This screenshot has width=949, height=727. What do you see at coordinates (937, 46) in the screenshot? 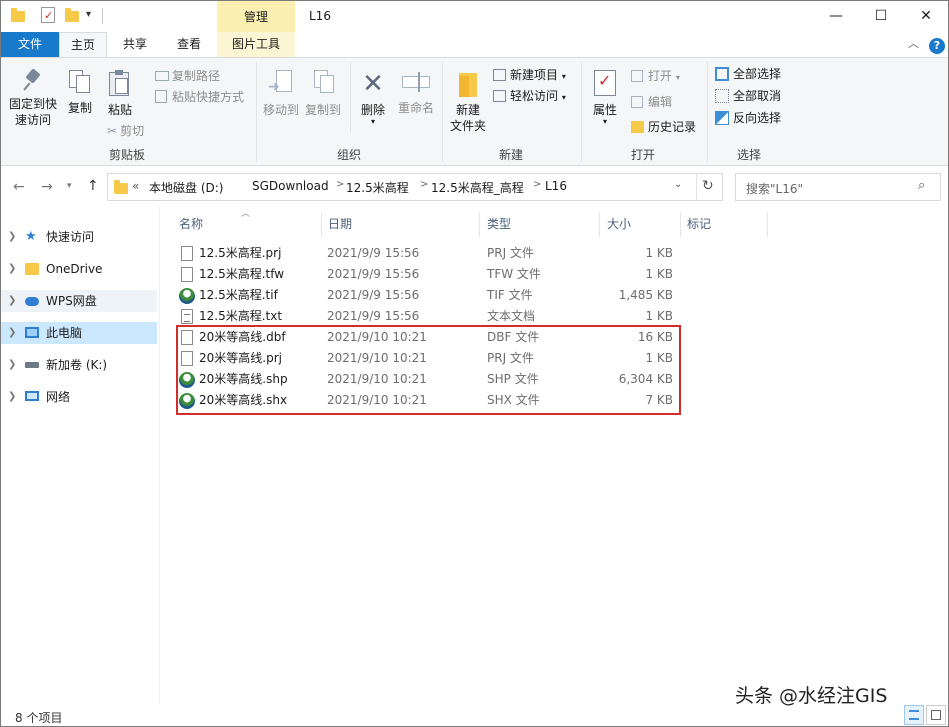
I see `help-icon: ?` at bounding box center [937, 46].